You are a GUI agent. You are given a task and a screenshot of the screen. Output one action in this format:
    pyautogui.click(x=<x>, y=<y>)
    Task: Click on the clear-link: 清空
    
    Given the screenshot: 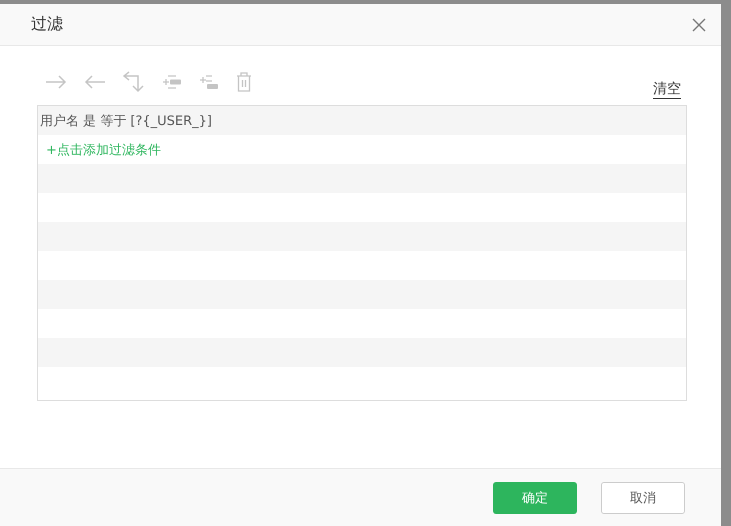 What is the action you would take?
    pyautogui.click(x=667, y=89)
    